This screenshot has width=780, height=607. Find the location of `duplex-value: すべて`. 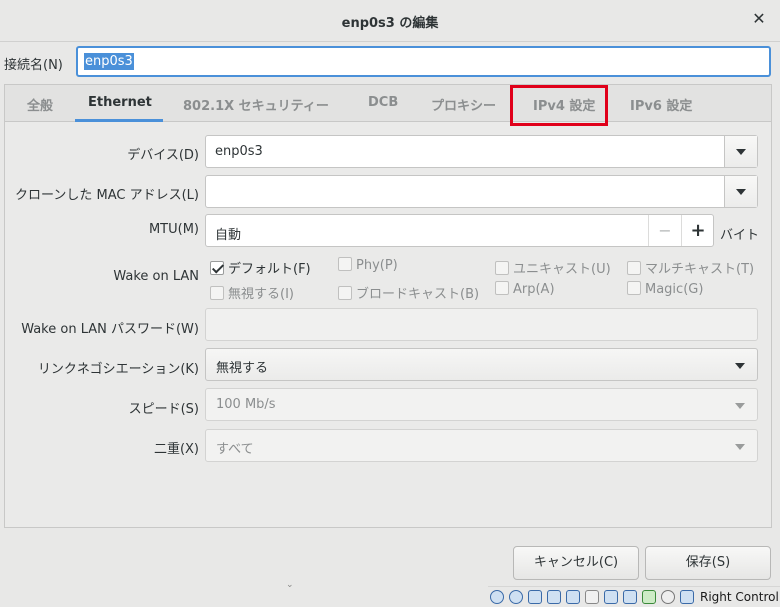

duplex-value: すべて is located at coordinates (235, 449).